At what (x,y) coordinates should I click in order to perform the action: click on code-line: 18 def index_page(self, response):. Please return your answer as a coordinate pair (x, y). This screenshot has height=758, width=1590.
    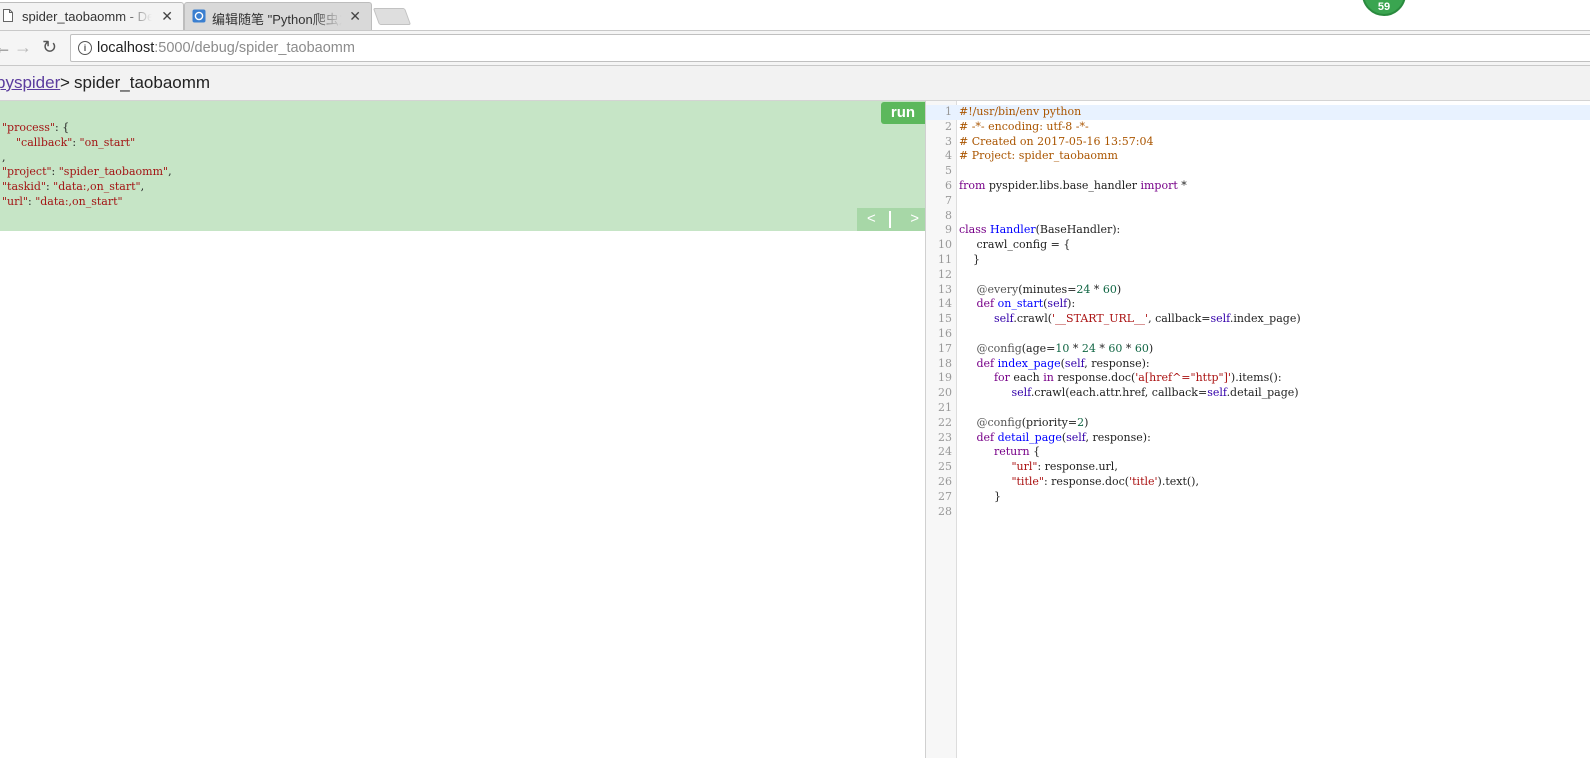
    Looking at the image, I should click on (1258, 364).